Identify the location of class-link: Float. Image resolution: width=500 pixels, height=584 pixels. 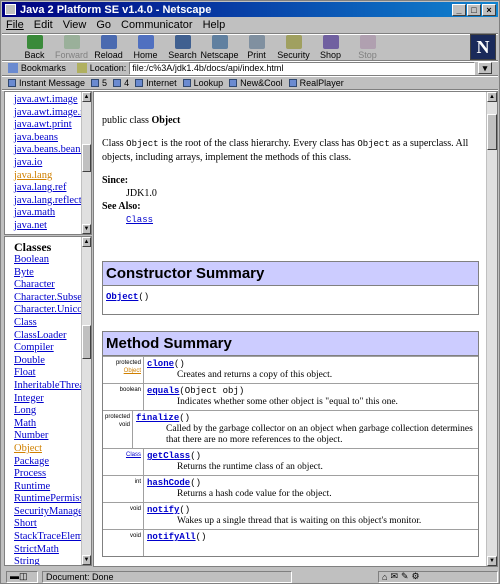
(52, 373).